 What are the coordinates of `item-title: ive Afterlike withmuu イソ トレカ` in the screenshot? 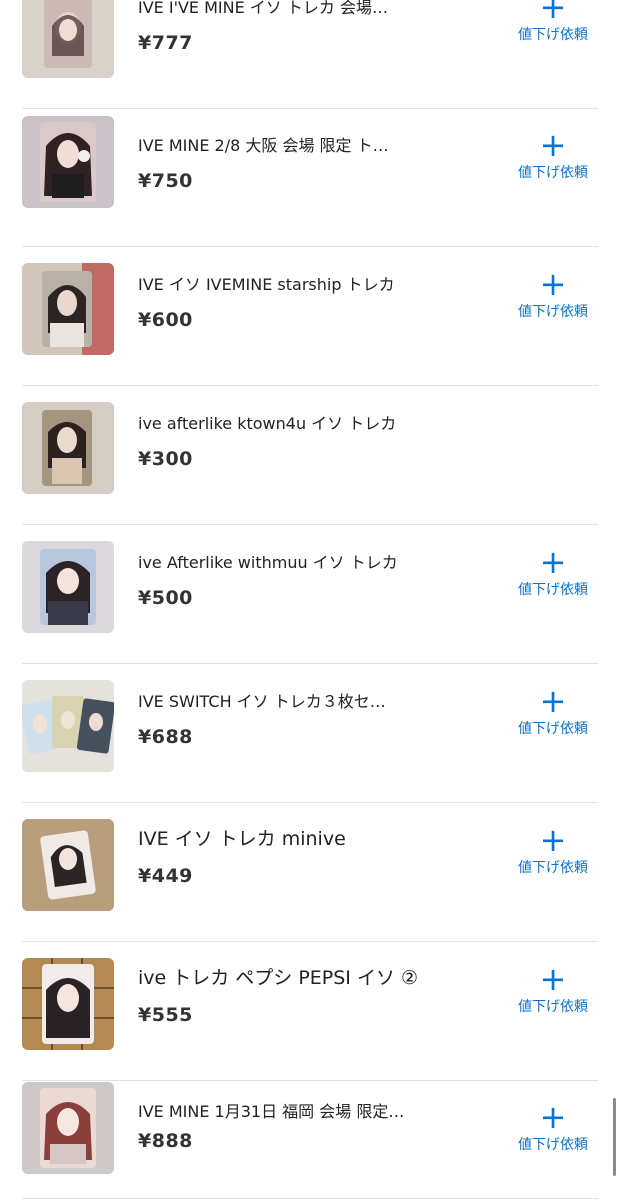 It's located at (268, 562).